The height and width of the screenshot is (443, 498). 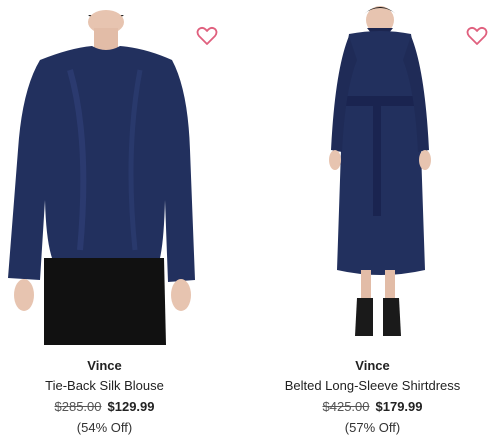 I want to click on discount-label: (54% Off), so click(x=104, y=427).